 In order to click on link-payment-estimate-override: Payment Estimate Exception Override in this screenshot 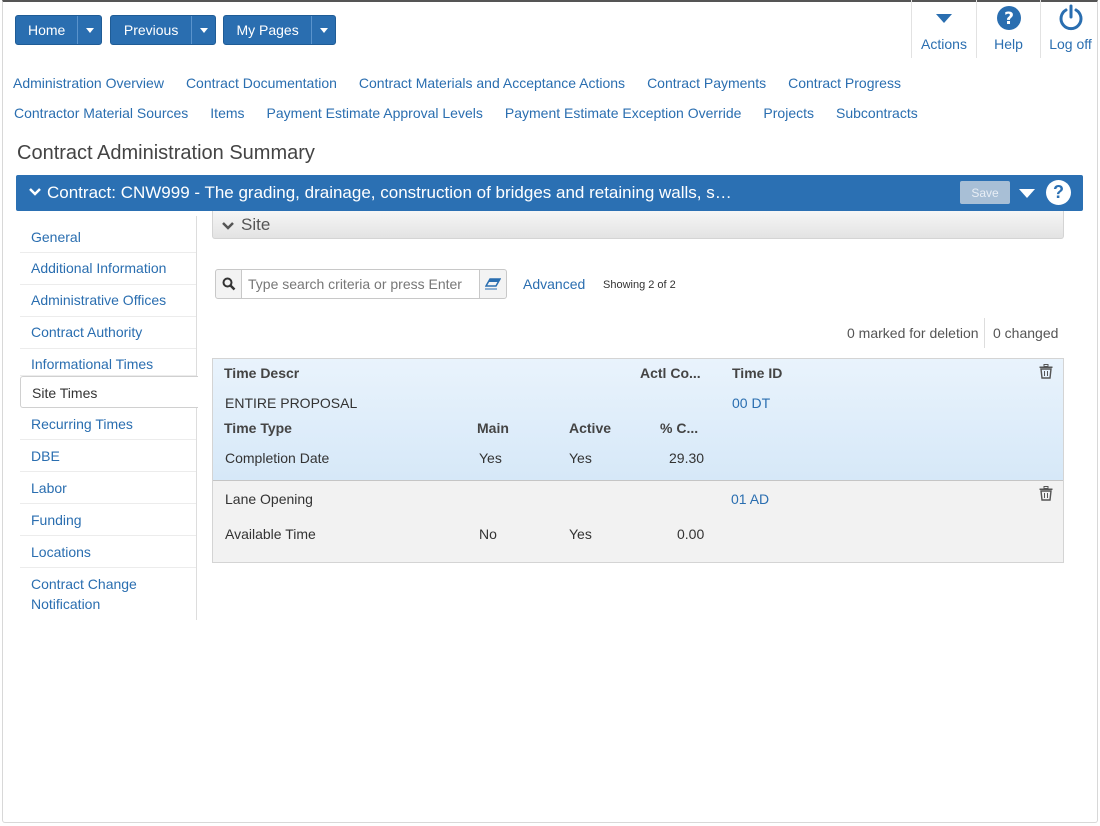, I will do `click(623, 113)`.